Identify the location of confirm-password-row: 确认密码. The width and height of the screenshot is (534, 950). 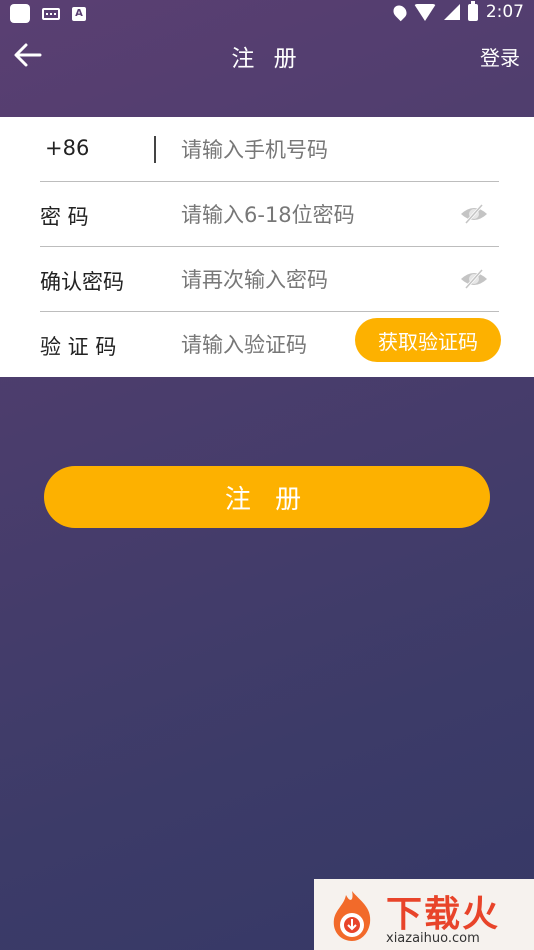
(269, 279).